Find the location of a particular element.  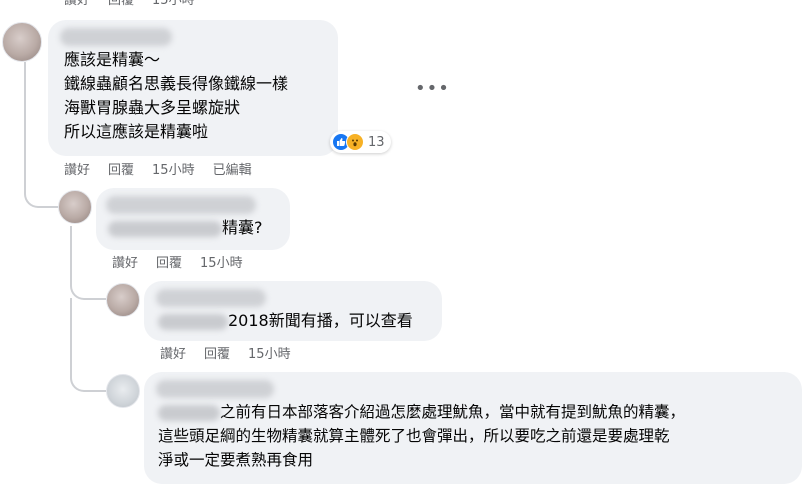

wow-icon is located at coordinates (355, 142).